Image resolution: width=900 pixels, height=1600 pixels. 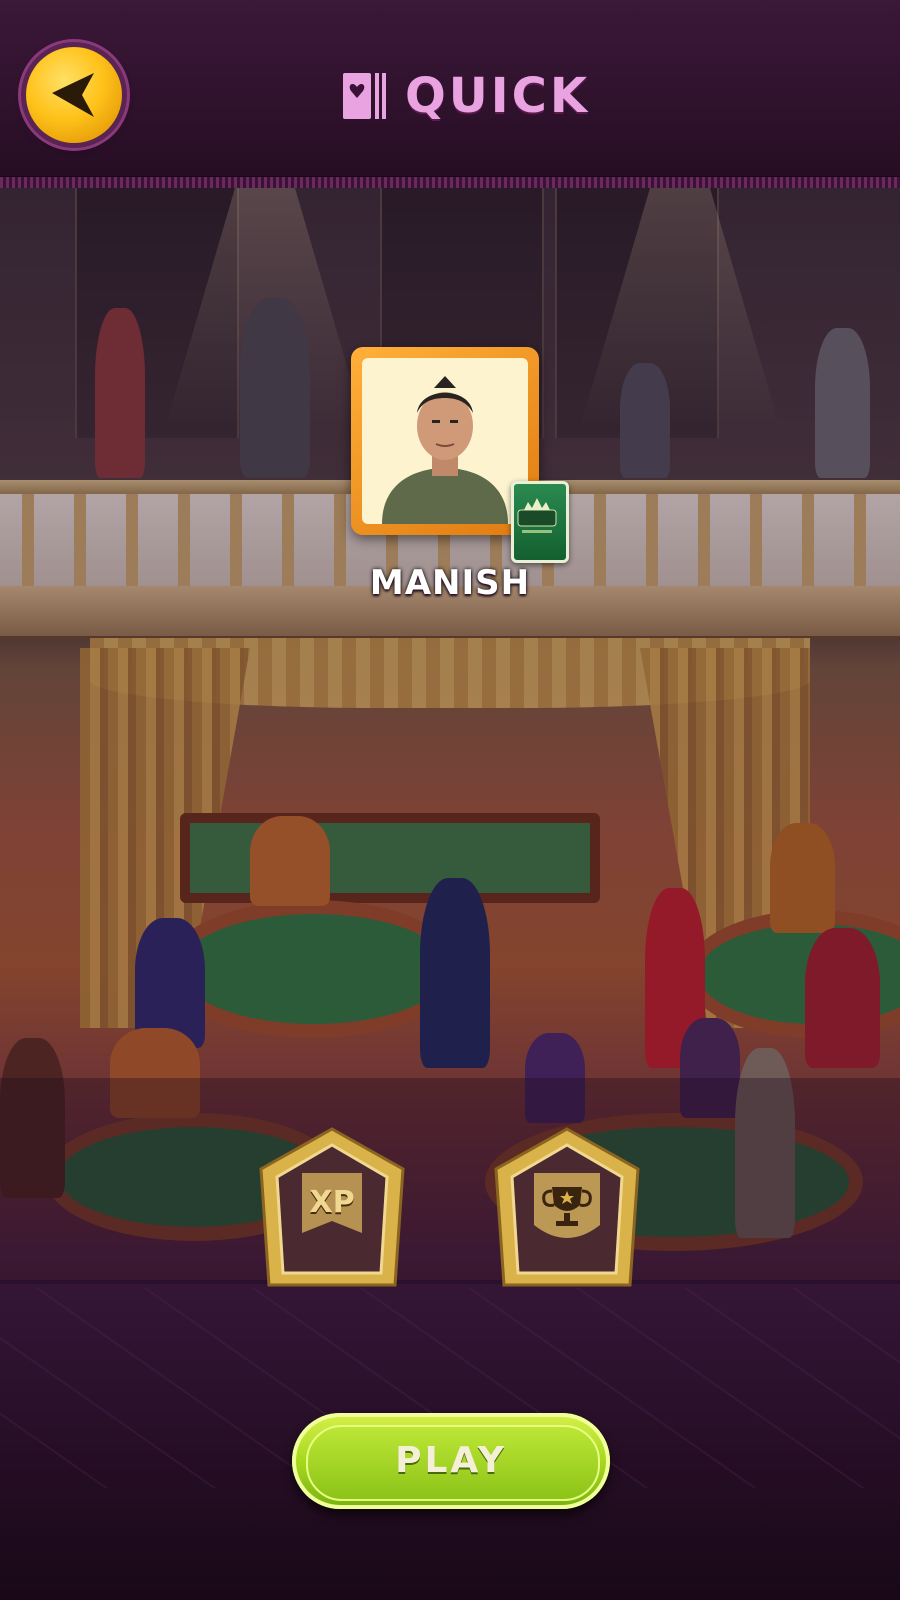 I want to click on reward-band, so click(x=450, y=1181).